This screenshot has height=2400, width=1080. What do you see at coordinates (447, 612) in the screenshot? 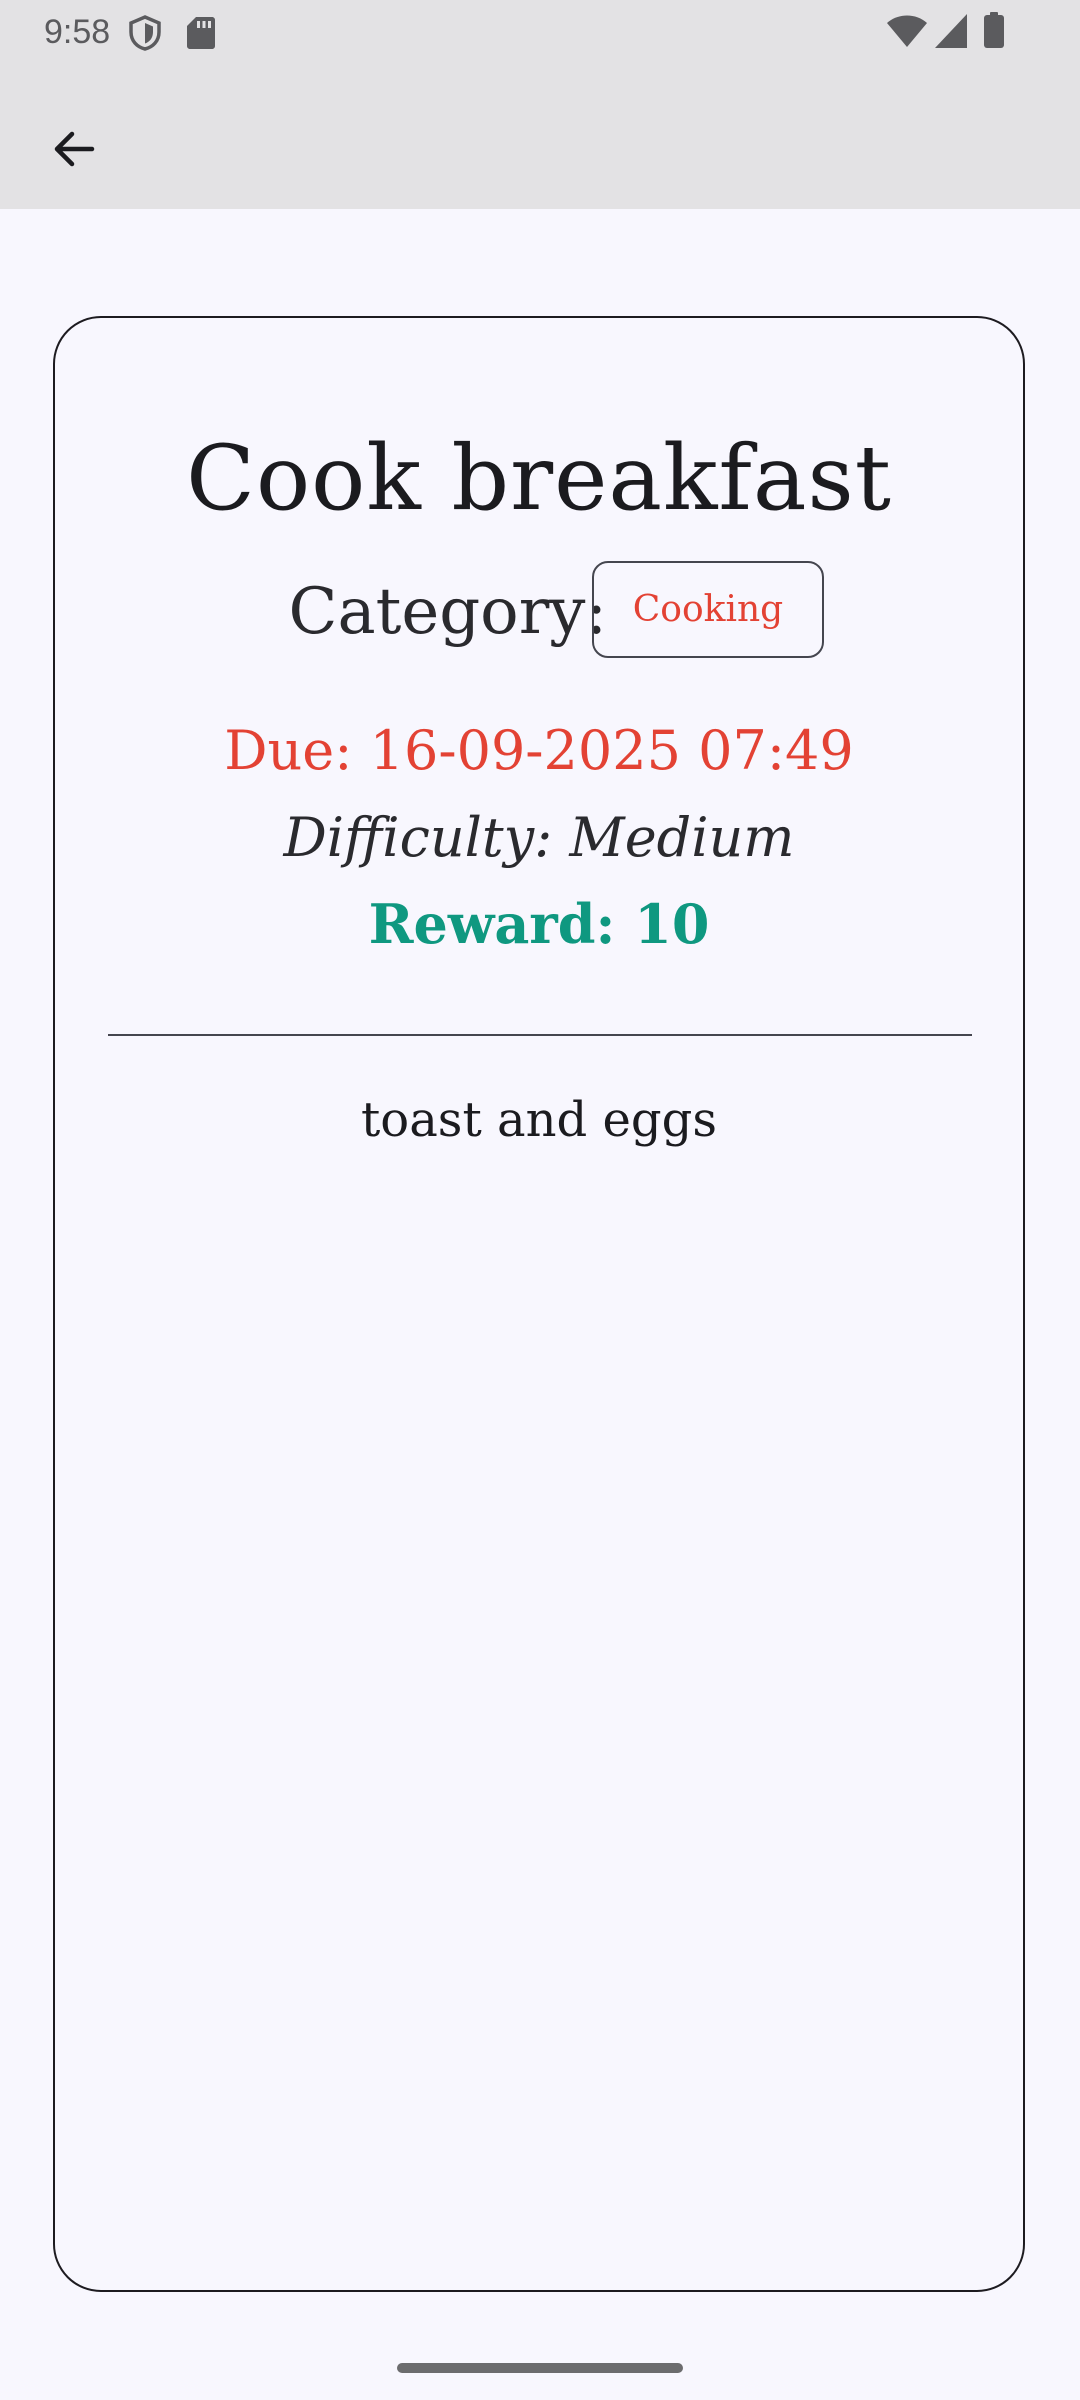
I see `category-label: Category:` at bounding box center [447, 612].